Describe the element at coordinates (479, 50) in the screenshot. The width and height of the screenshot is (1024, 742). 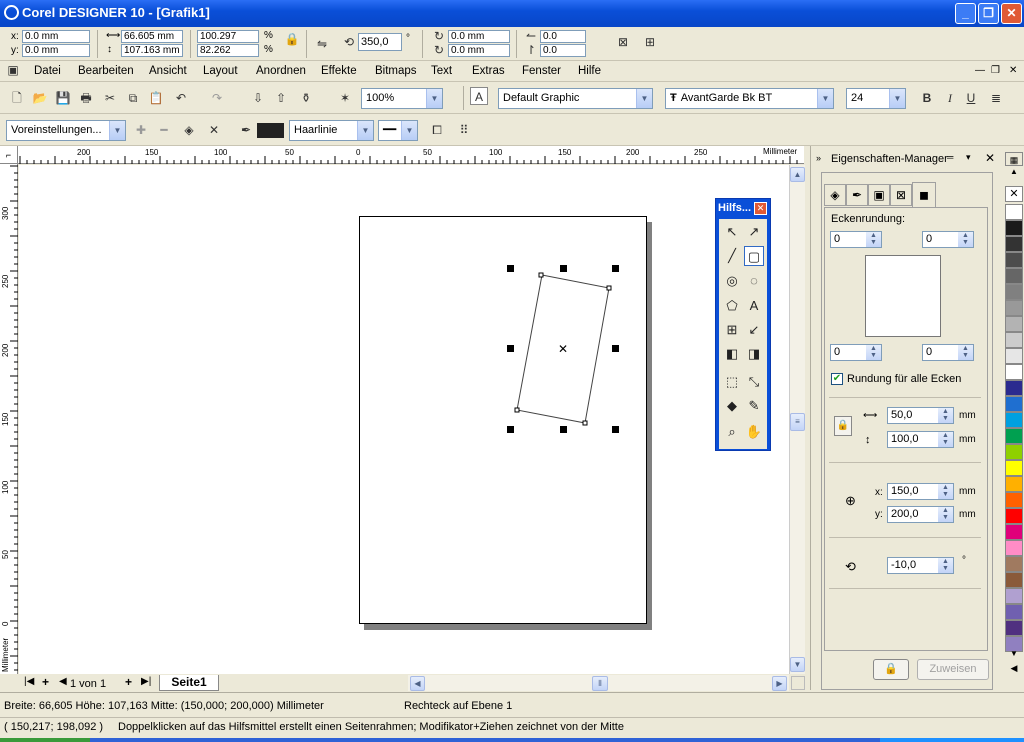
I see `rotation-center-y-field: 0.0 mm` at that location.